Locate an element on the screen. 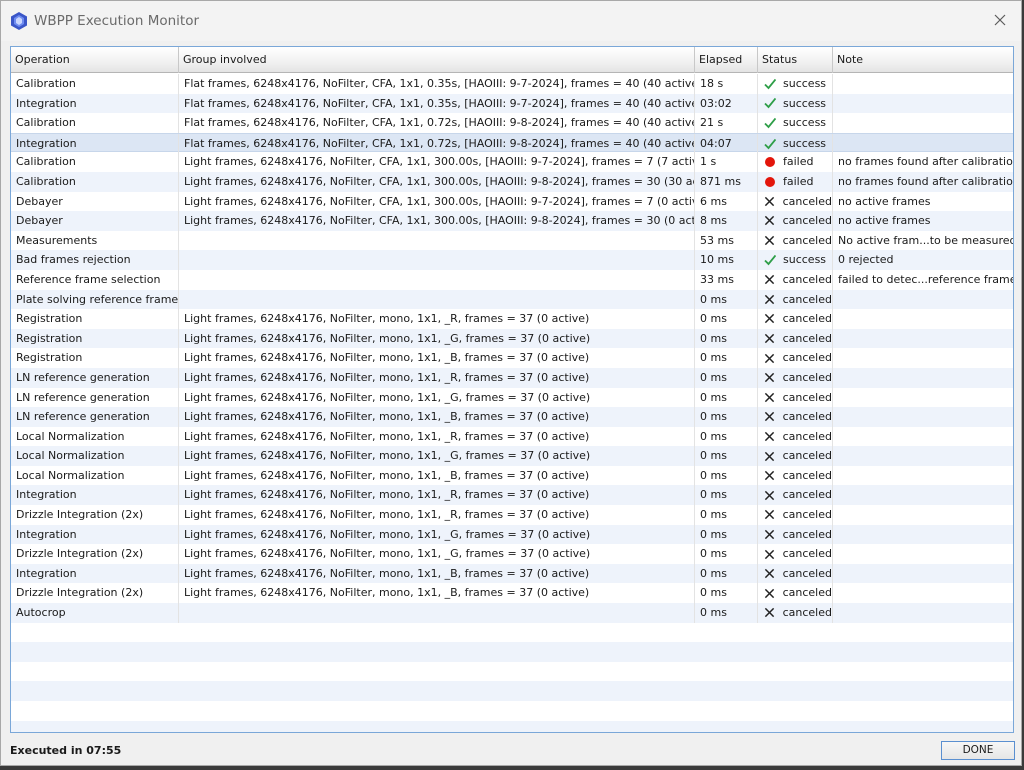 The height and width of the screenshot is (770, 1024). operation-cell: Reference frame selection is located at coordinates (95, 279).